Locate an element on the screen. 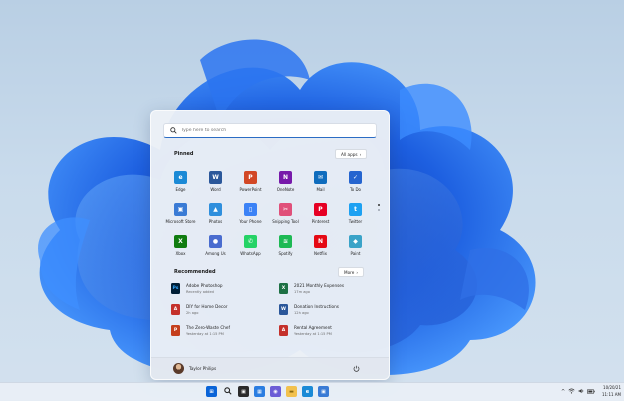 The width and height of the screenshot is (624, 401). chevron-right-icon: › is located at coordinates (357, 272).